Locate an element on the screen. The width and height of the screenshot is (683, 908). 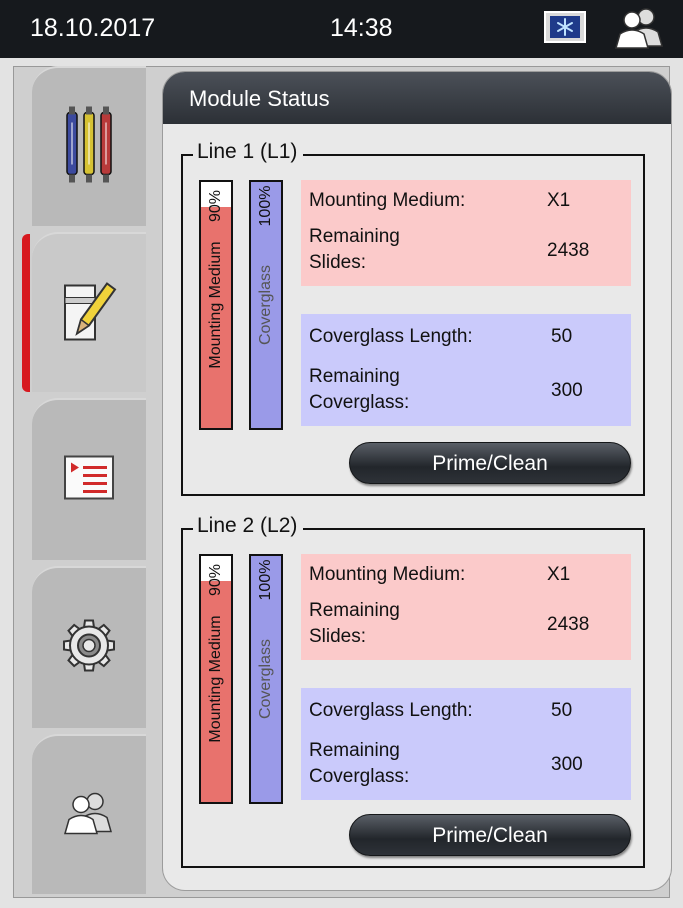
sidebar-tab-user-settings is located at coordinates (89, 814).